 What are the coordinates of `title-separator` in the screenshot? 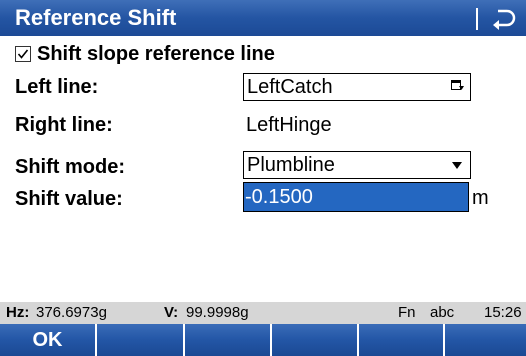 It's located at (477, 19).